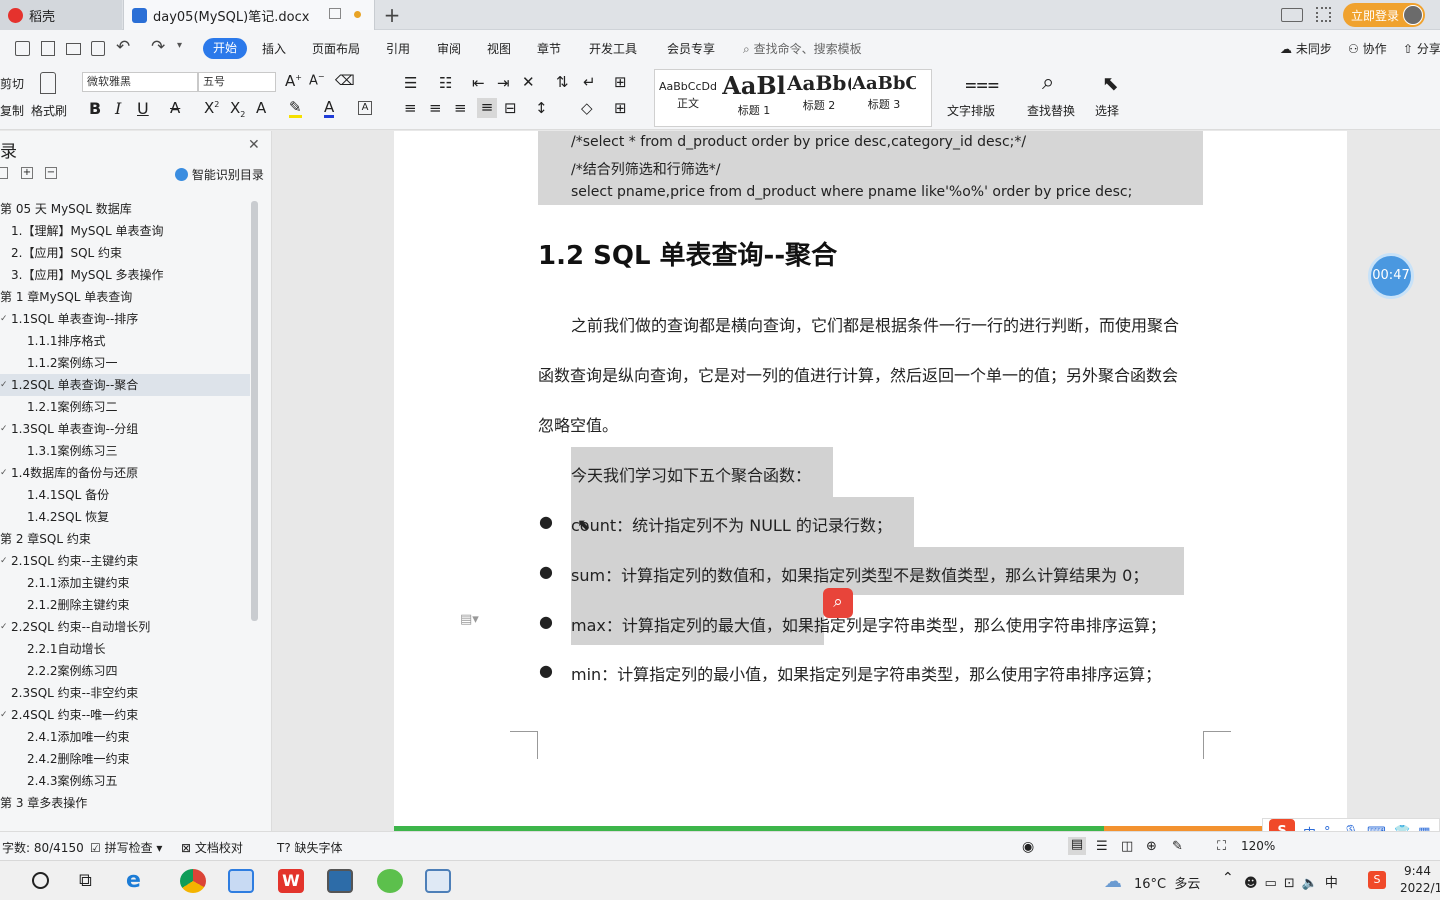 The width and height of the screenshot is (1440, 900). Describe the element at coordinates (237, 82) in the screenshot. I see `font-size-select: 五号` at that location.